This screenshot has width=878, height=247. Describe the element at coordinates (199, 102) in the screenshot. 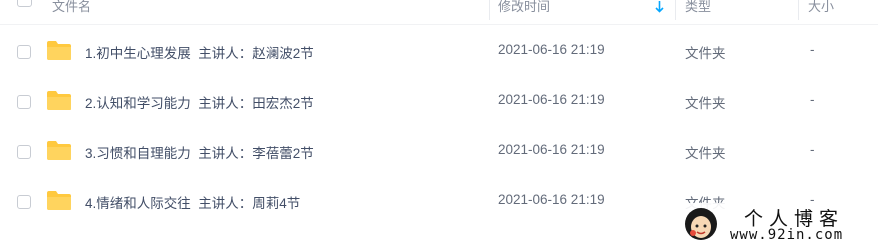

I see `file-name: 2.认知和学习能力 主讲人：田宏杰2节` at that location.